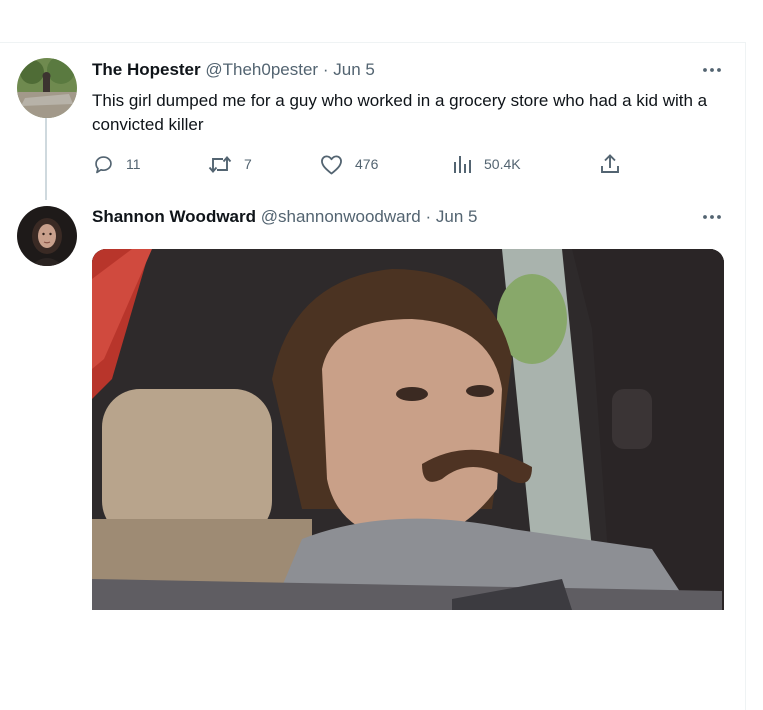 The height and width of the screenshot is (710, 763). I want to click on share-icon, so click(610, 163).